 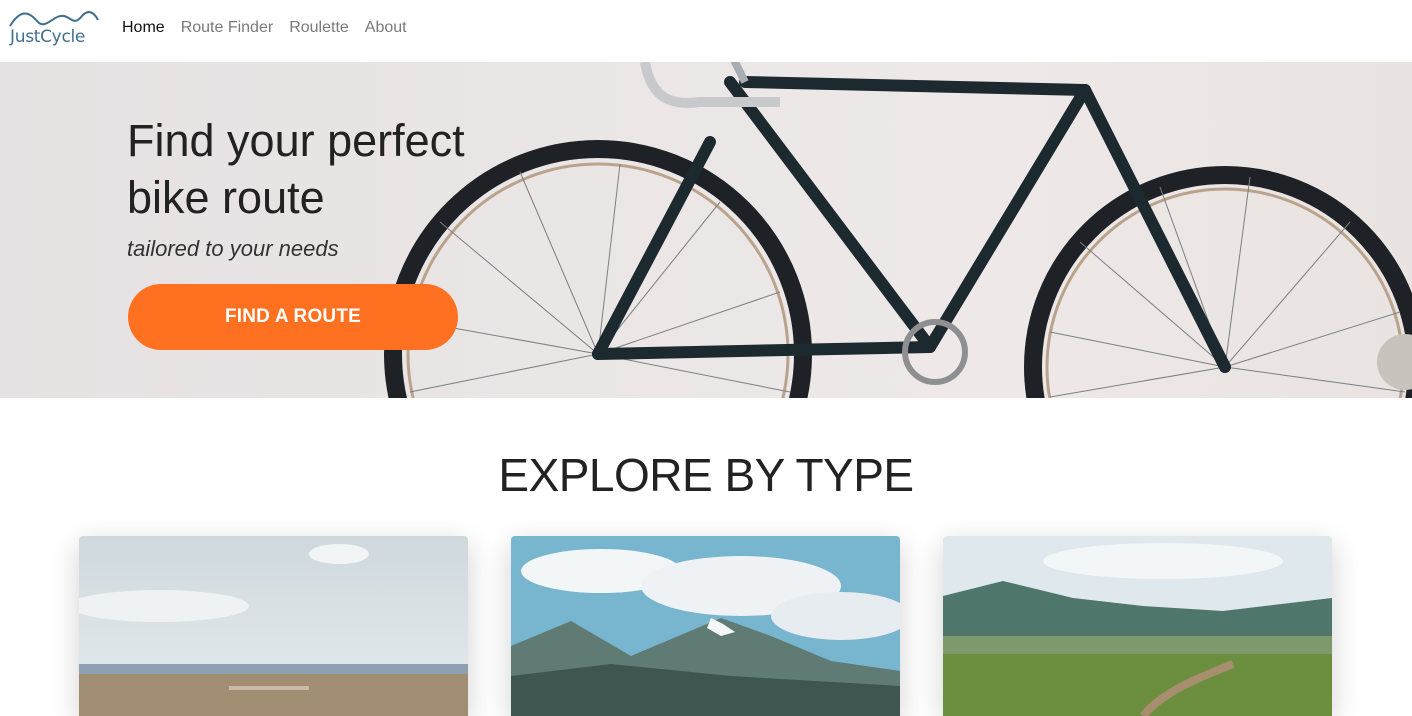 I want to click on valley-trail-image, so click(x=1137, y=626).